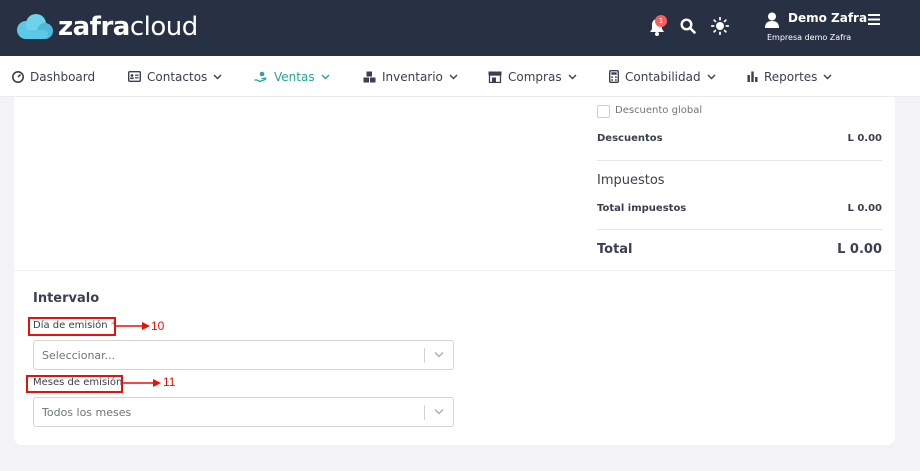  I want to click on descuento-global-label: Descuento global, so click(658, 110).